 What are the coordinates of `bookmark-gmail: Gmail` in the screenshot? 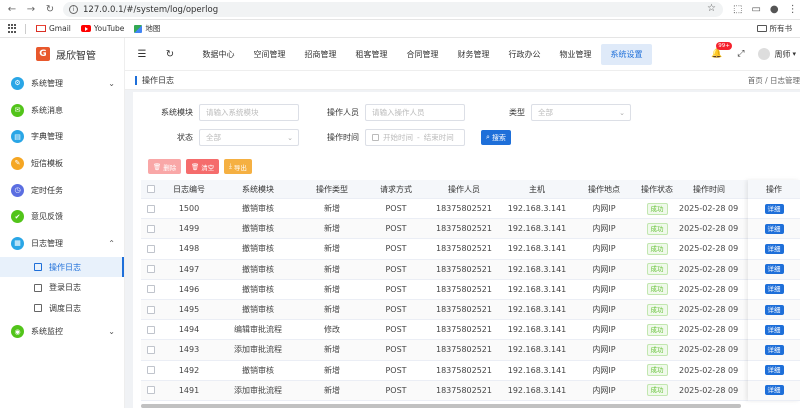 It's located at (53, 28).